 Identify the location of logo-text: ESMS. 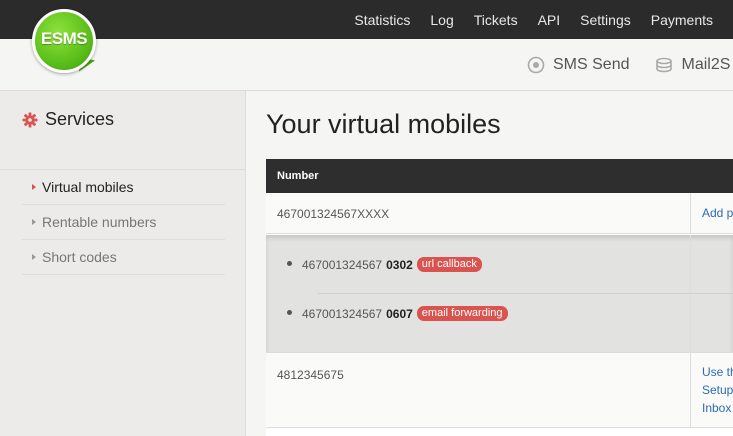
(64, 38).